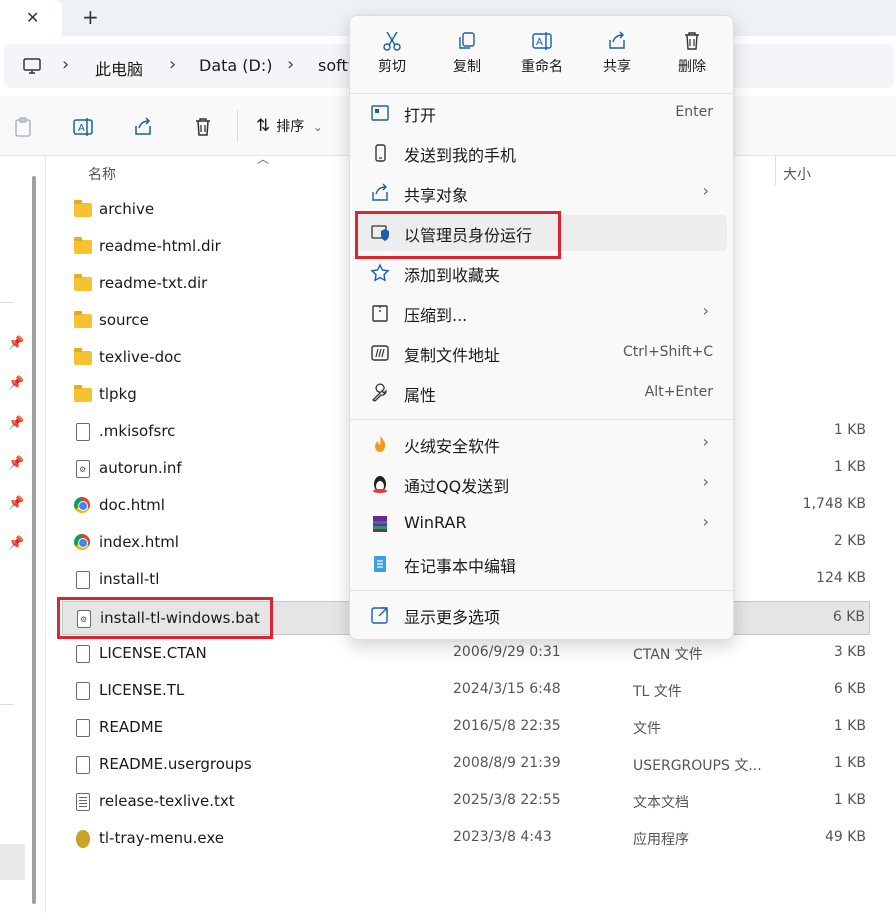 Image resolution: width=896 pixels, height=913 pixels. I want to click on svg-text: A, so click(539, 42).